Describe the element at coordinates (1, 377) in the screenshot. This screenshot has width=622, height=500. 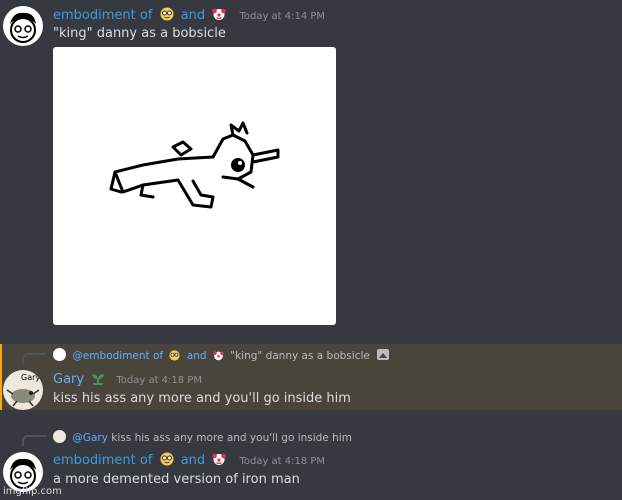
I see `mention-highlight-bar` at that location.